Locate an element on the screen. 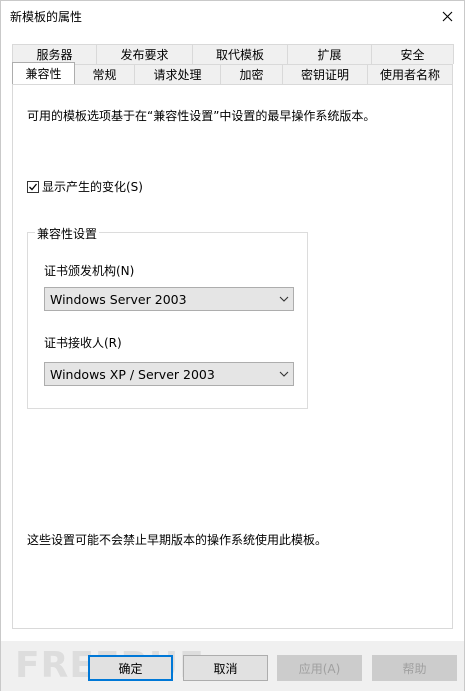 This screenshot has width=466, height=692. tab-compatibility: 兼容性 is located at coordinates (43, 73).